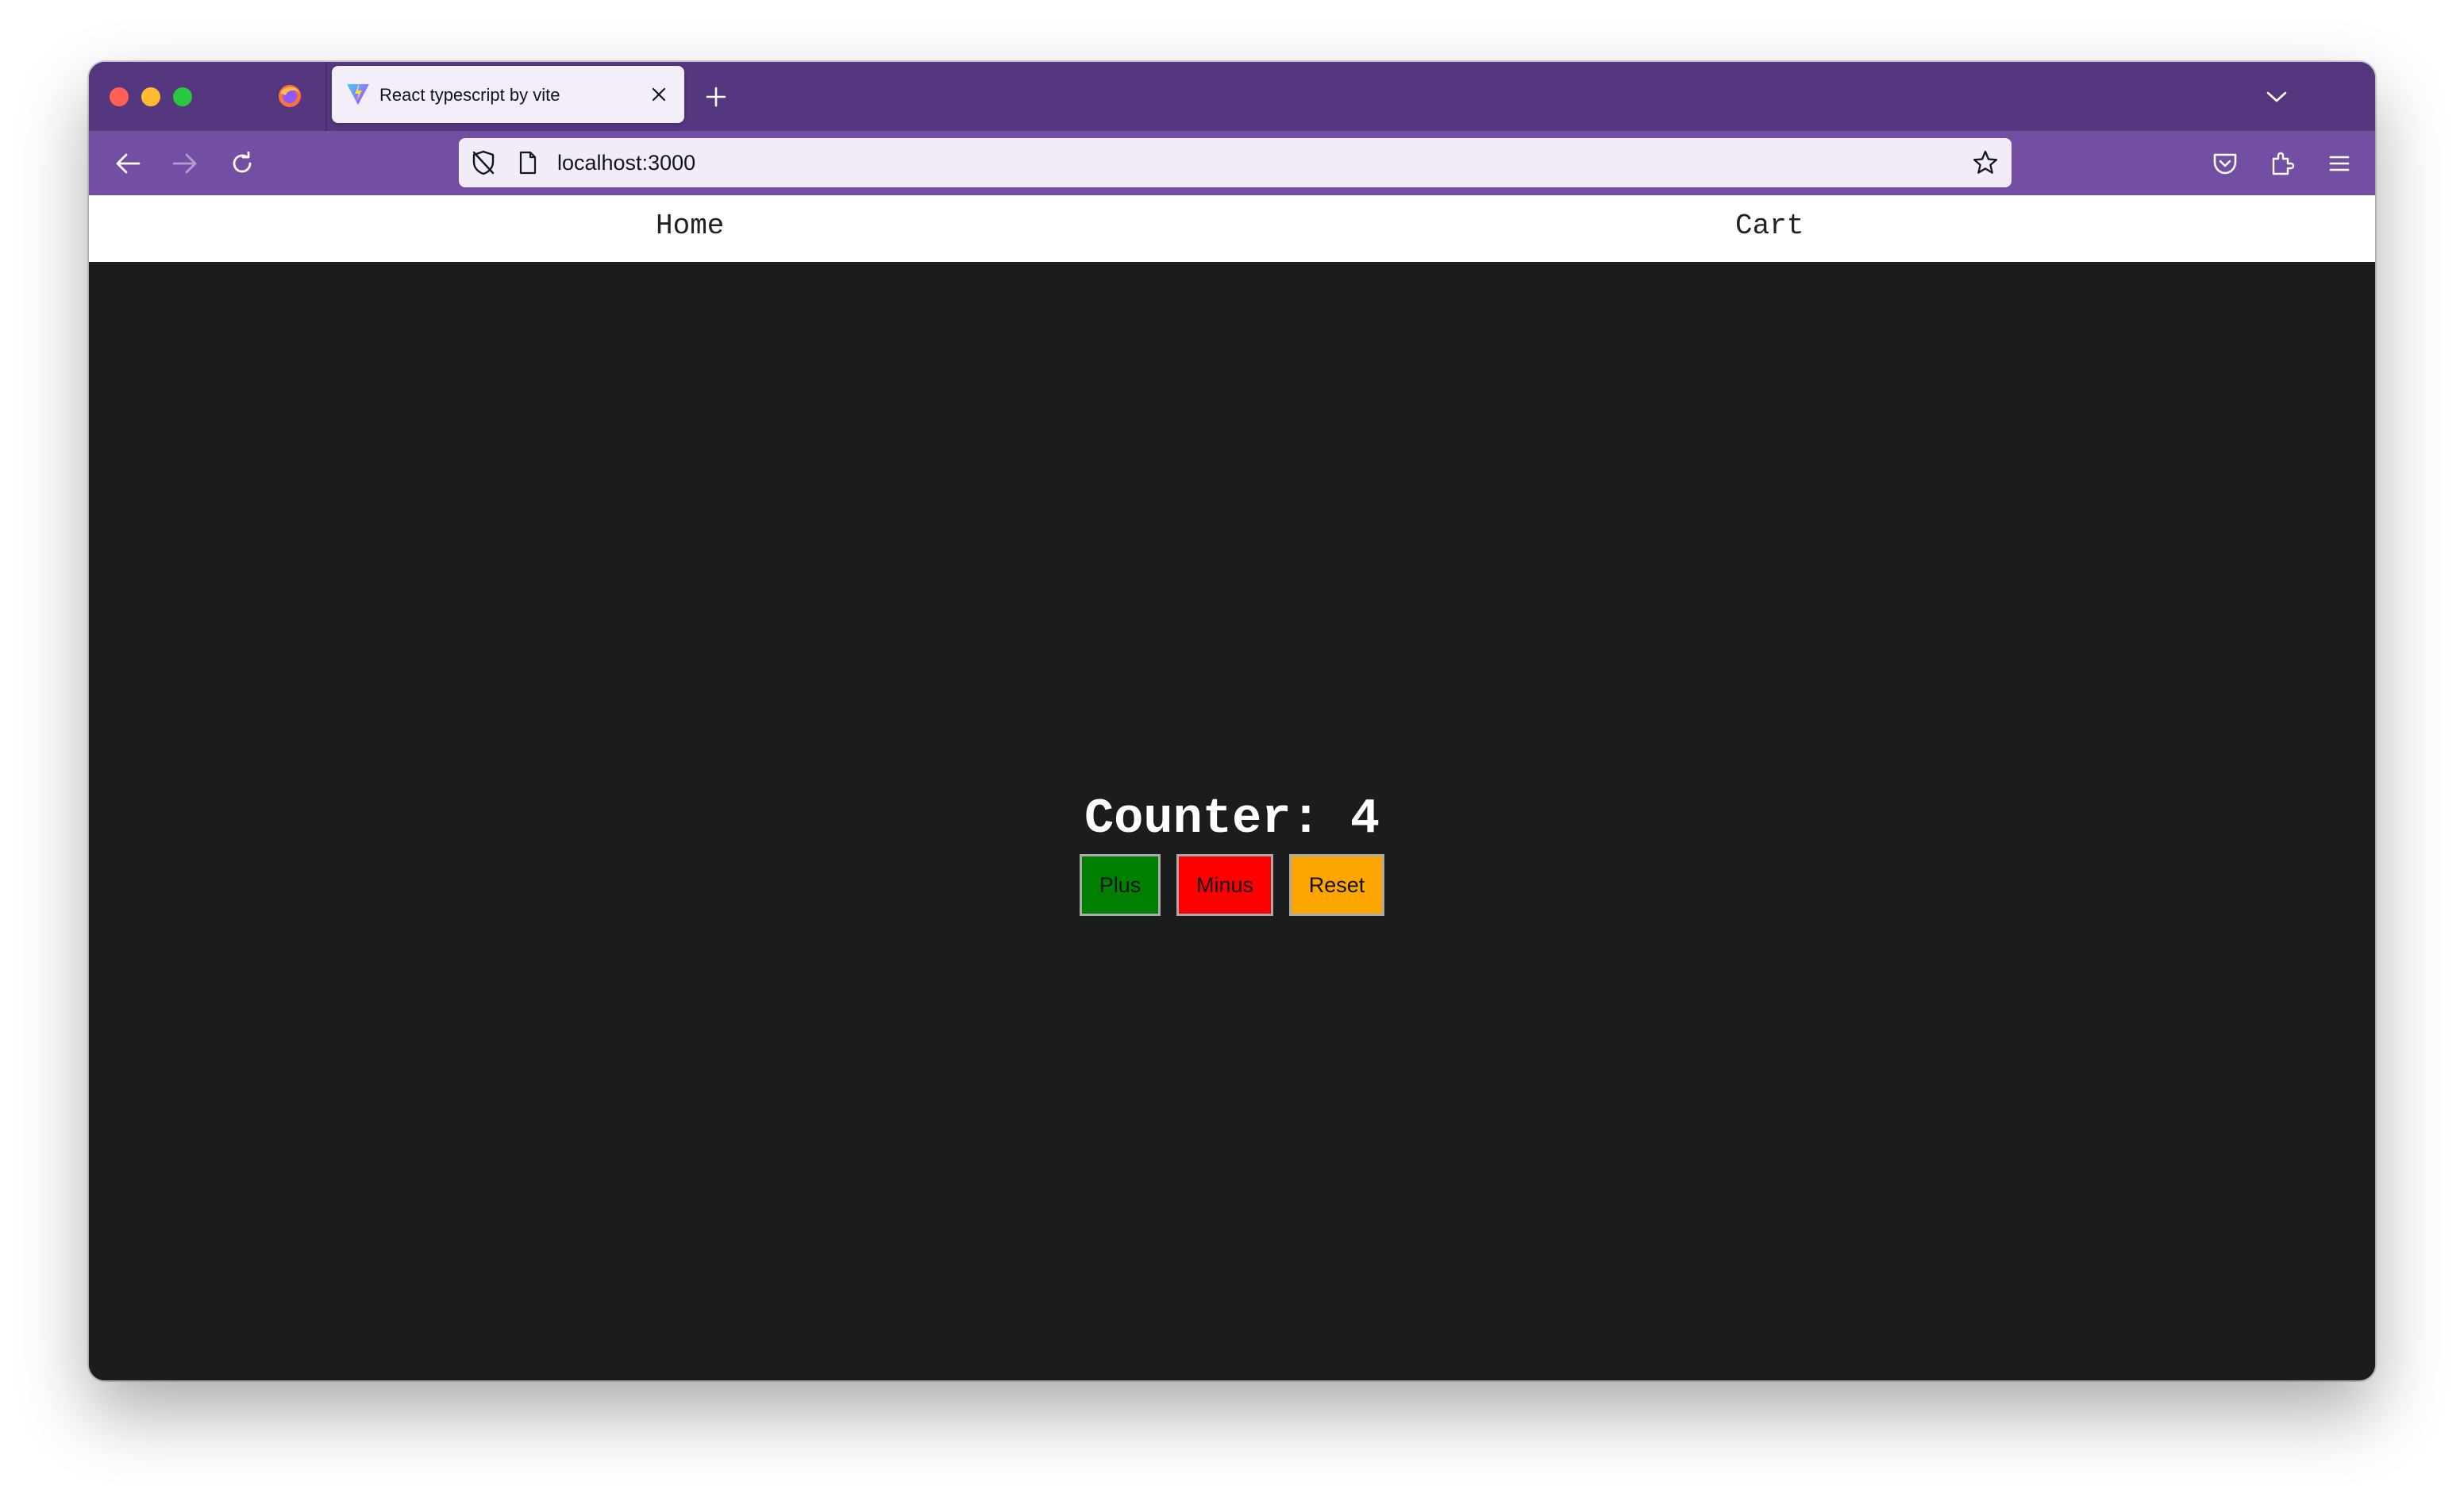  I want to click on plus-button: Plus, so click(1120, 885).